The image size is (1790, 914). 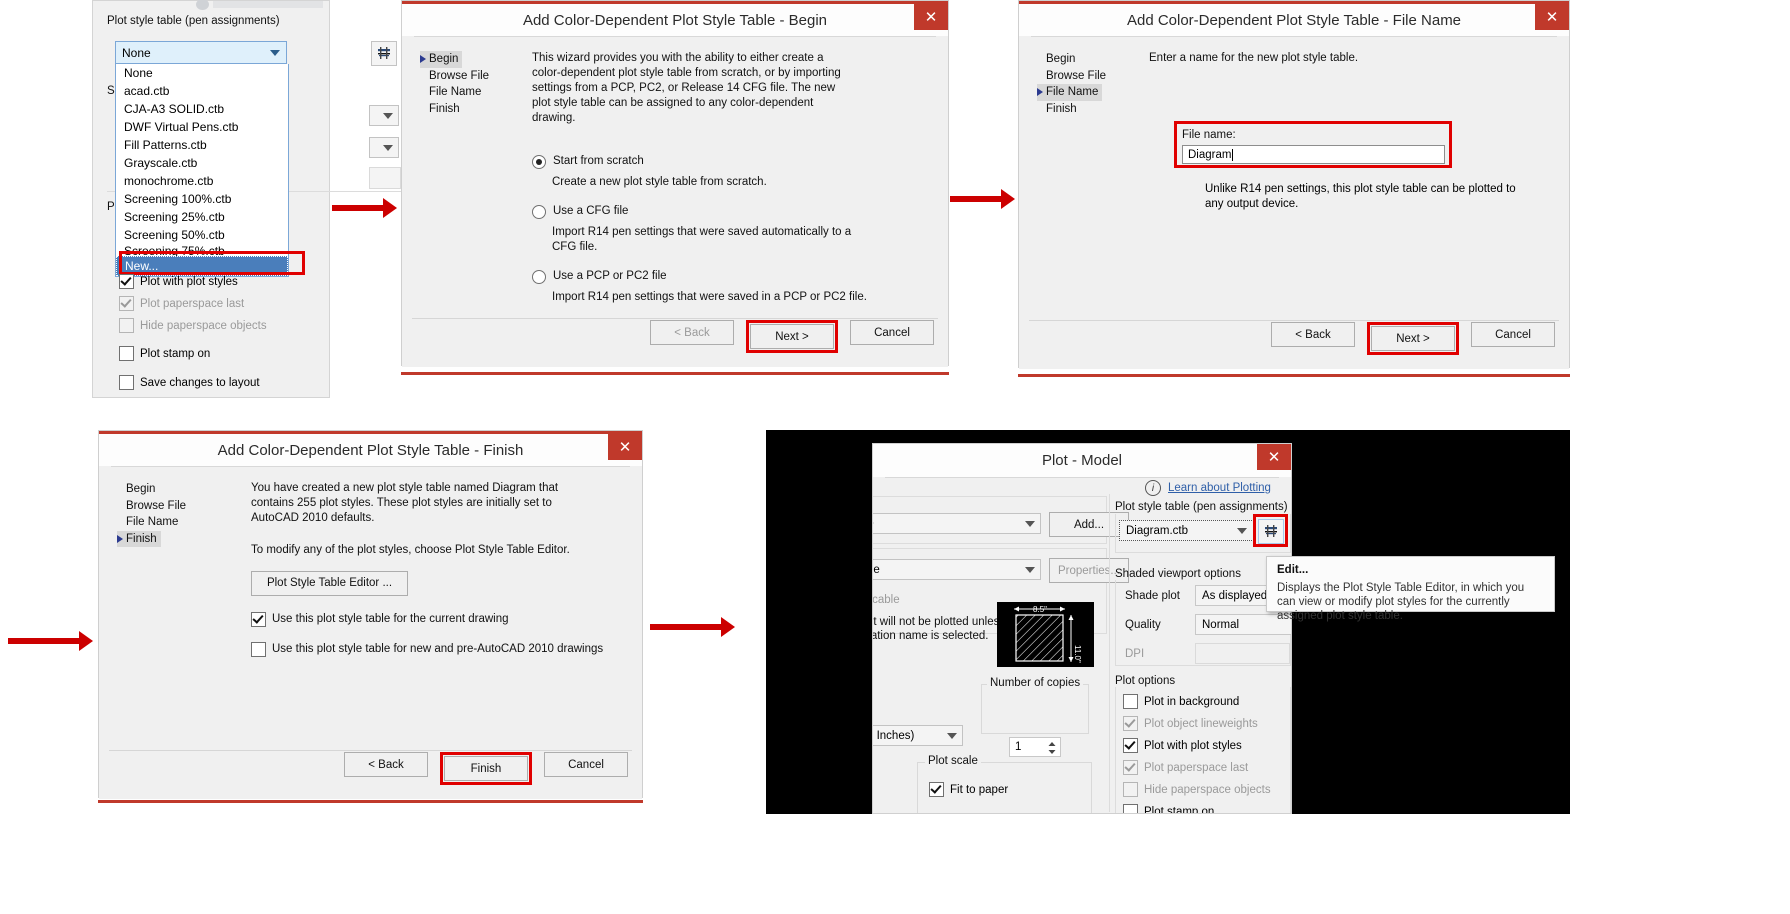 I want to click on checkbox-row: Plot object lineweights, so click(x=1207, y=723).